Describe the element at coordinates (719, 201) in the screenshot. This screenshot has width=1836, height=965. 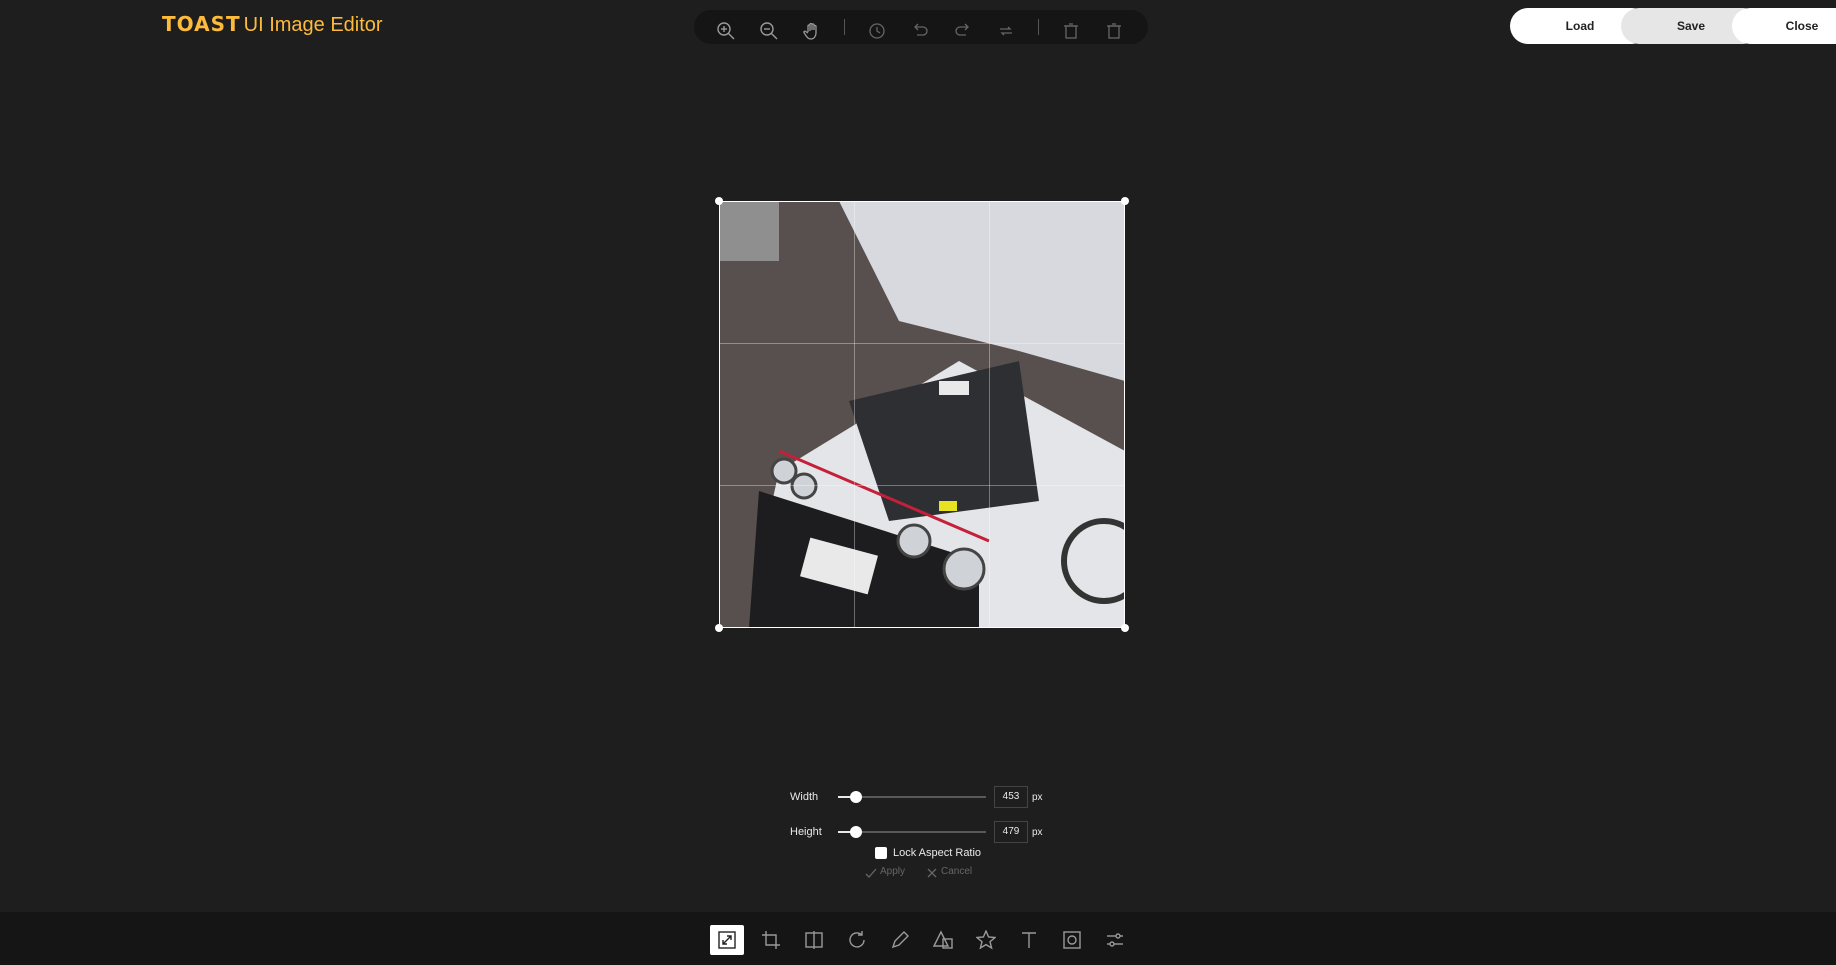
I see `resize-handle-top-left` at that location.